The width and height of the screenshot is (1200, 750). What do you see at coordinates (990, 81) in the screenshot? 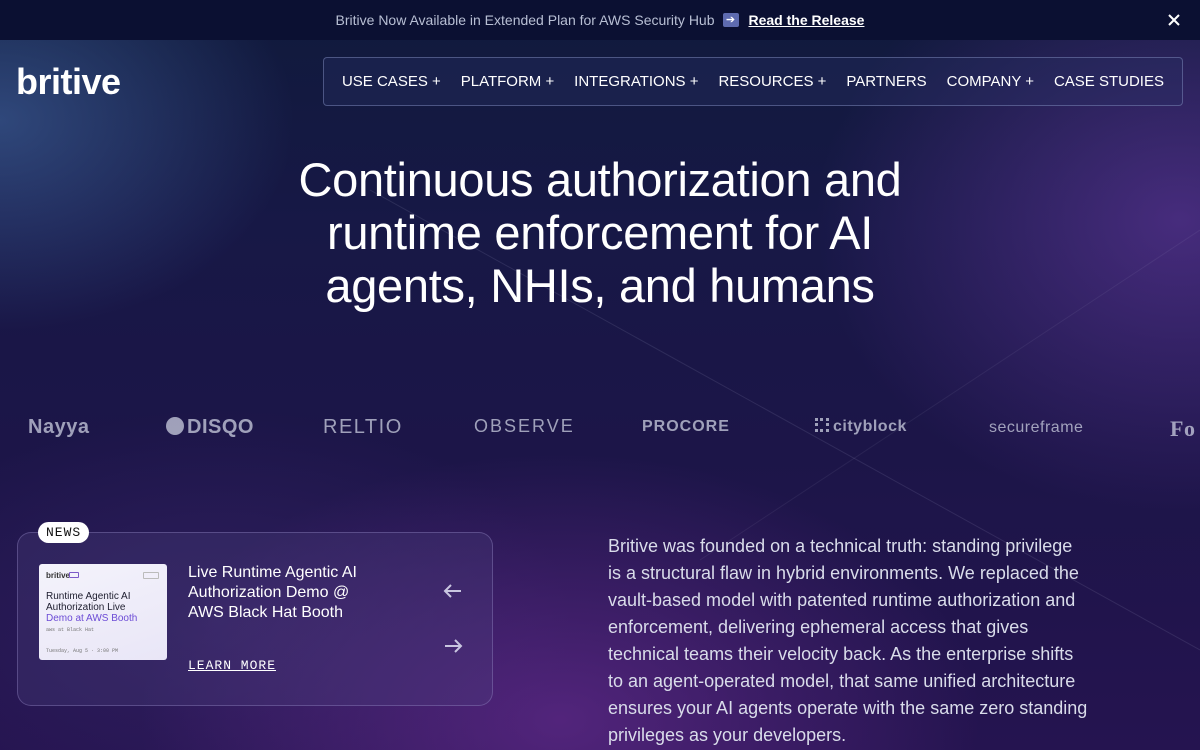
I see `nav-company: COMPANY +` at bounding box center [990, 81].